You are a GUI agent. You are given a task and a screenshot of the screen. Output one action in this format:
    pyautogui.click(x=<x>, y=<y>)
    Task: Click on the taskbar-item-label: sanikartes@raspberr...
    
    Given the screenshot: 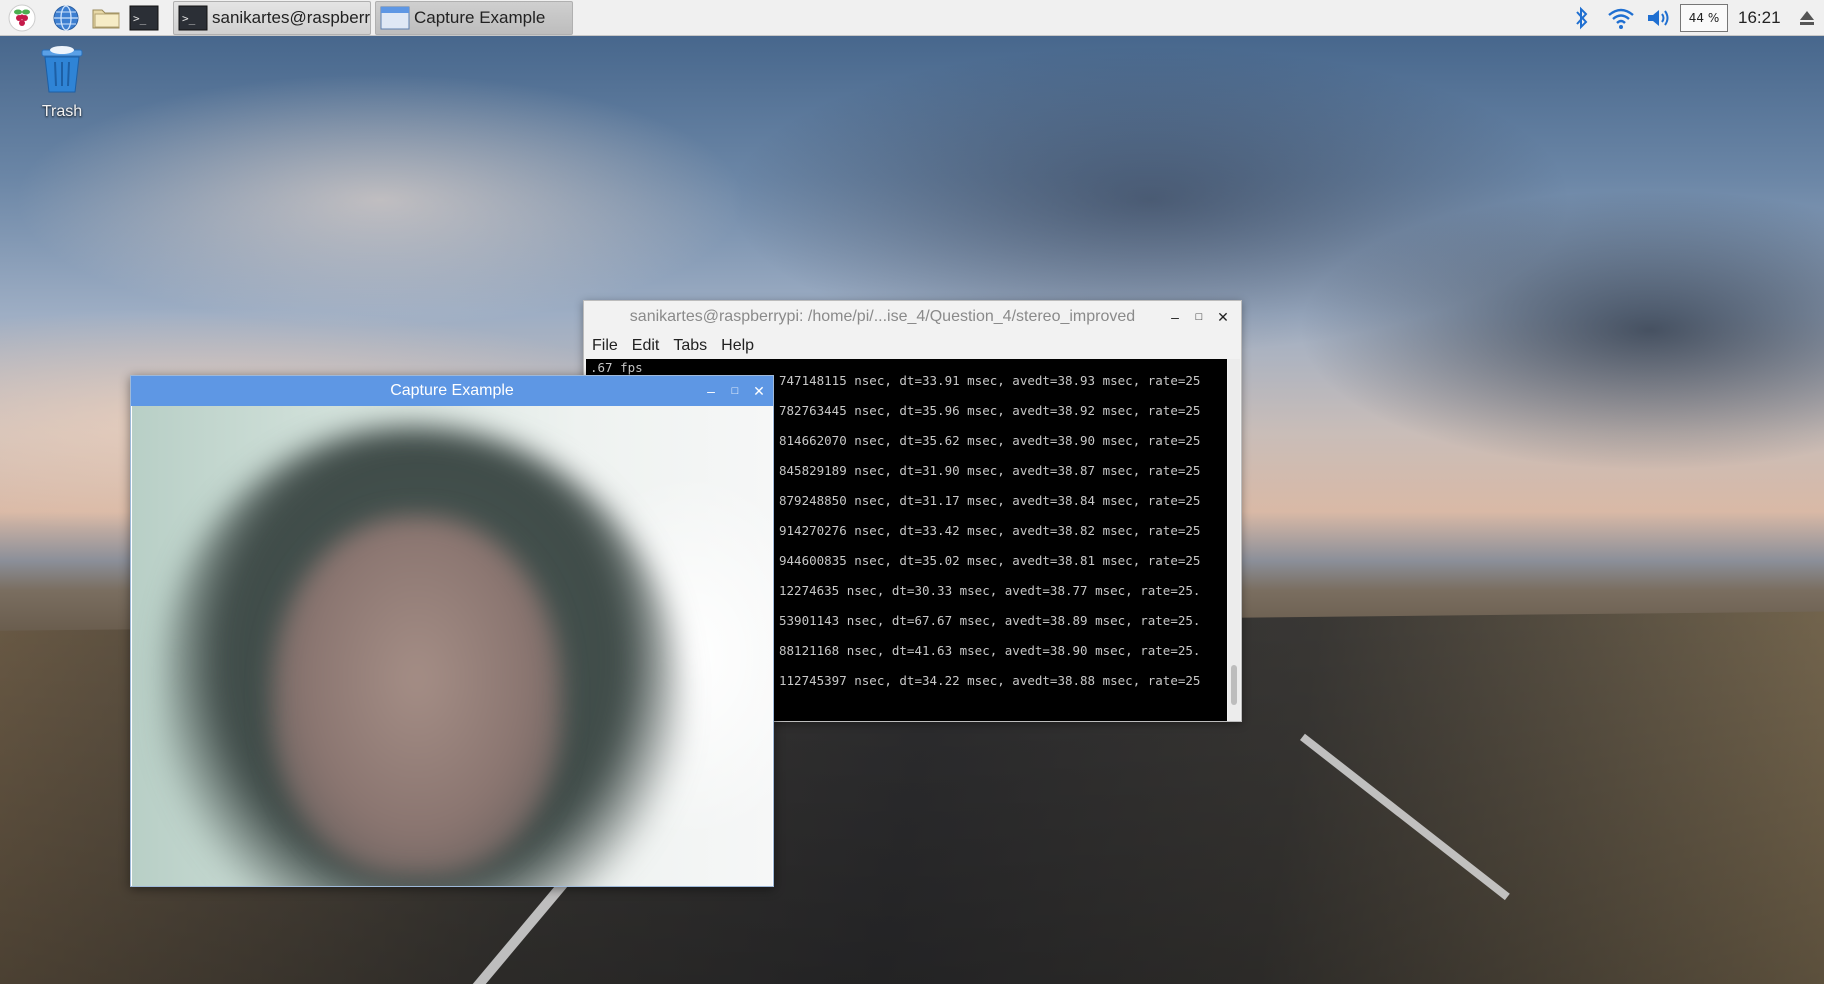 What is the action you would take?
    pyautogui.click(x=291, y=17)
    